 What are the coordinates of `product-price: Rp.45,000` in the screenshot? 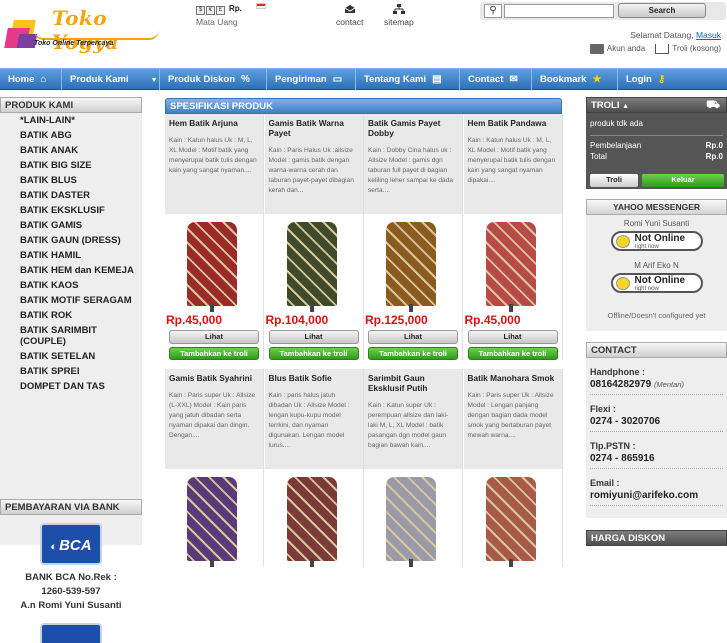 It's located at (492, 320).